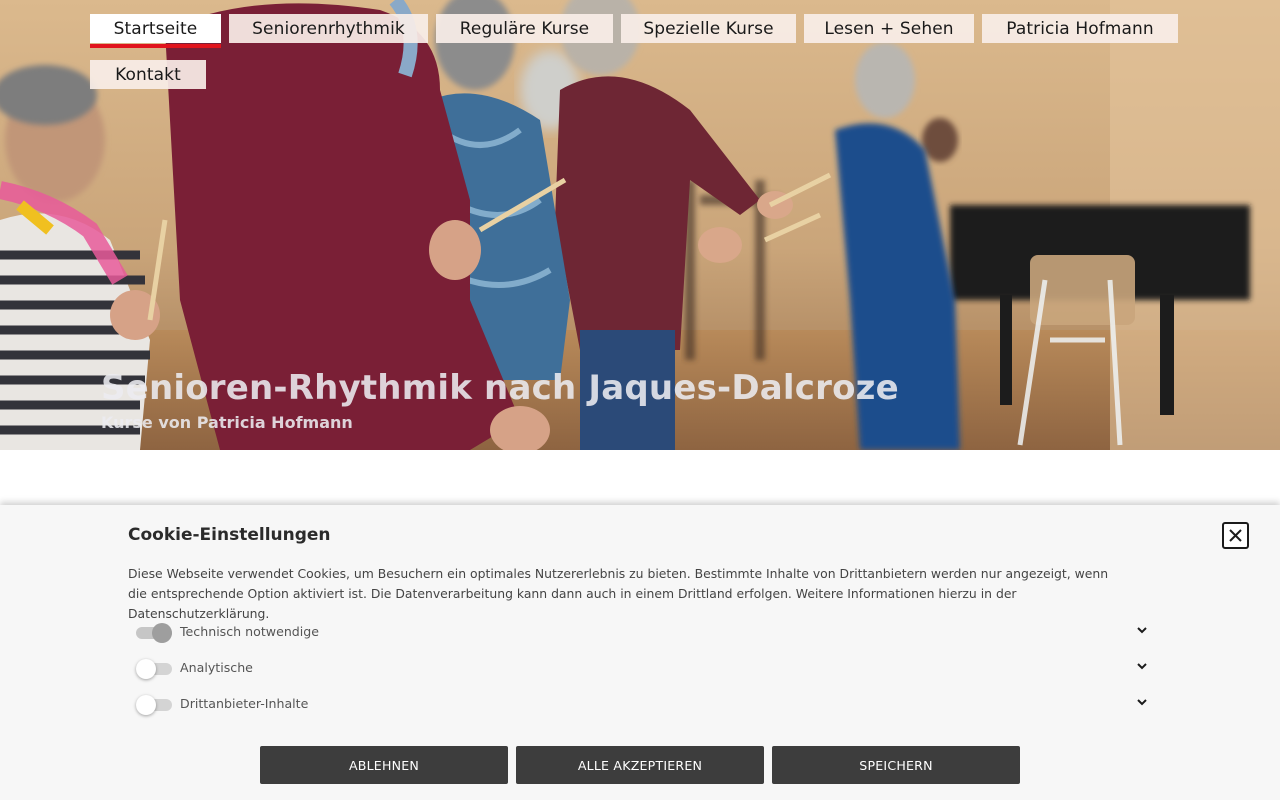 Image resolution: width=1280 pixels, height=800 pixels. Describe the element at coordinates (155, 46) in the screenshot. I see `active-nav-underline` at that location.